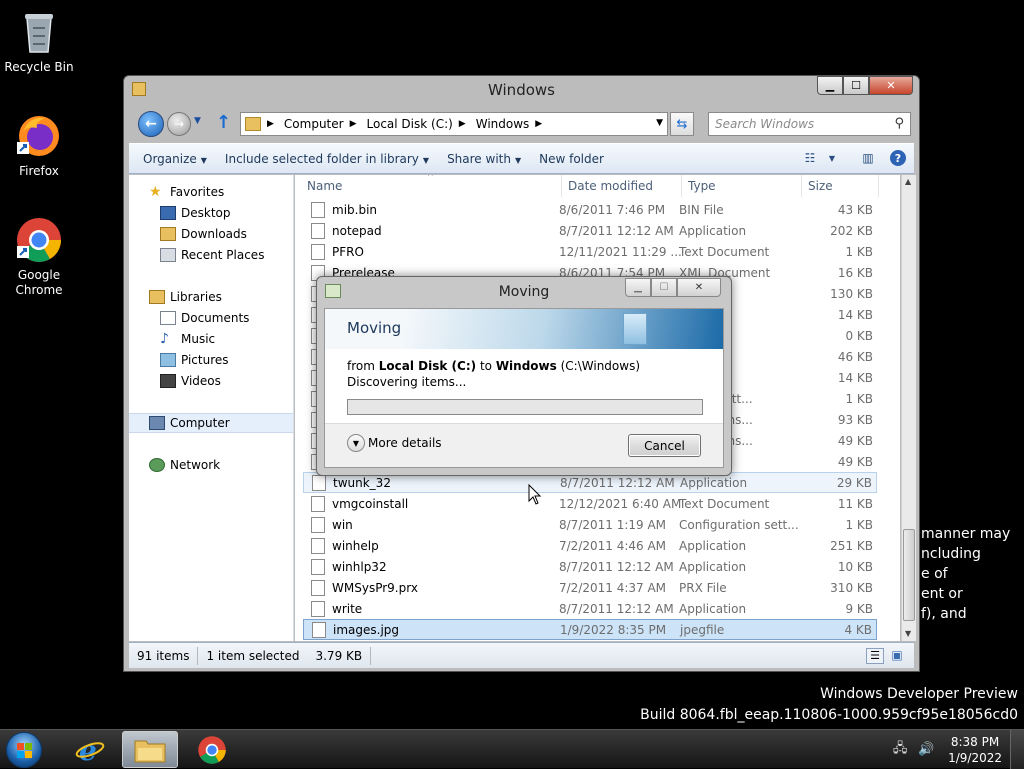 This screenshot has height=769, width=1024. Describe the element at coordinates (168, 318) in the screenshot. I see `documents-icon` at that location.